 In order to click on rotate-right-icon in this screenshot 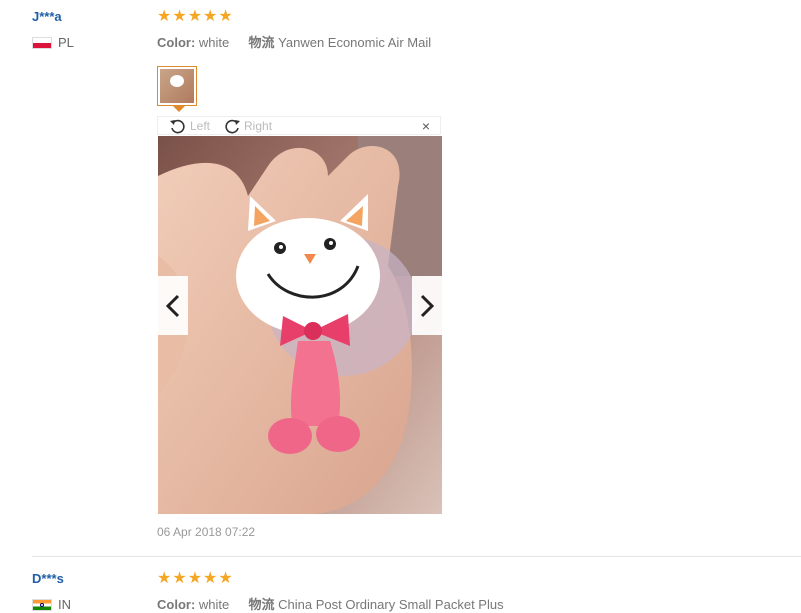, I will do `click(233, 126)`.